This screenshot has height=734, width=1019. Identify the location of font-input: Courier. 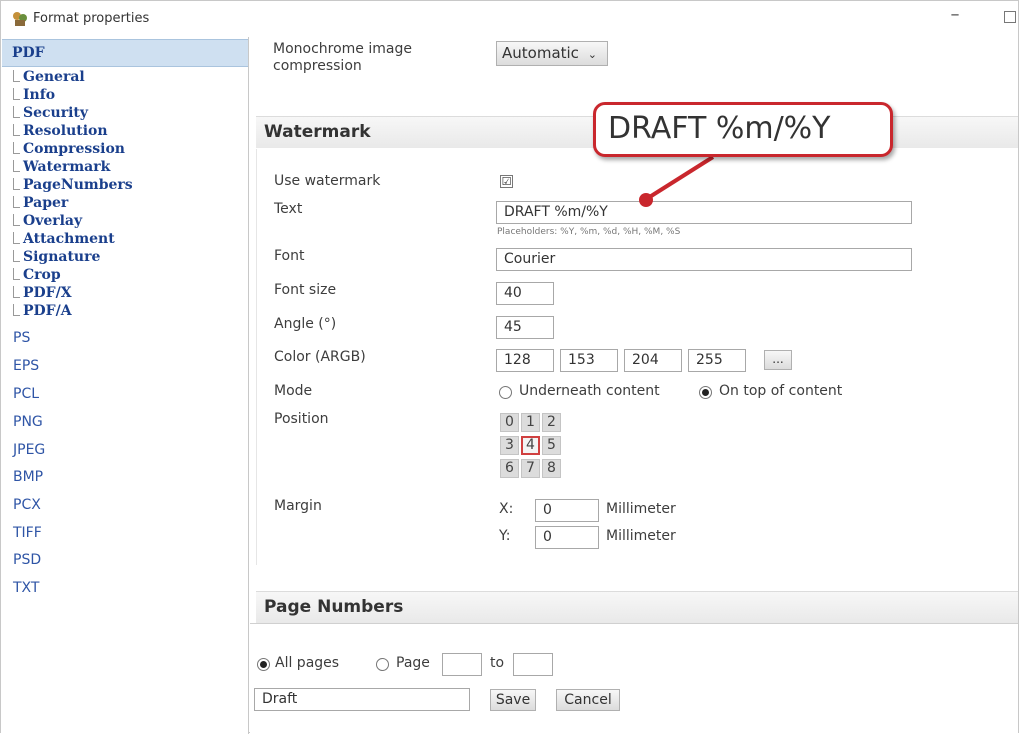
(704, 259).